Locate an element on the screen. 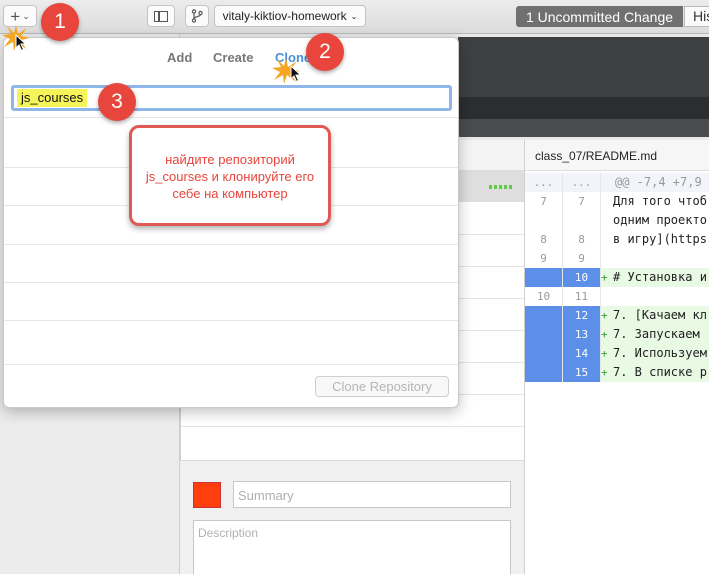  diff-line-text: 7. Запускаем is located at coordinates (656, 334).